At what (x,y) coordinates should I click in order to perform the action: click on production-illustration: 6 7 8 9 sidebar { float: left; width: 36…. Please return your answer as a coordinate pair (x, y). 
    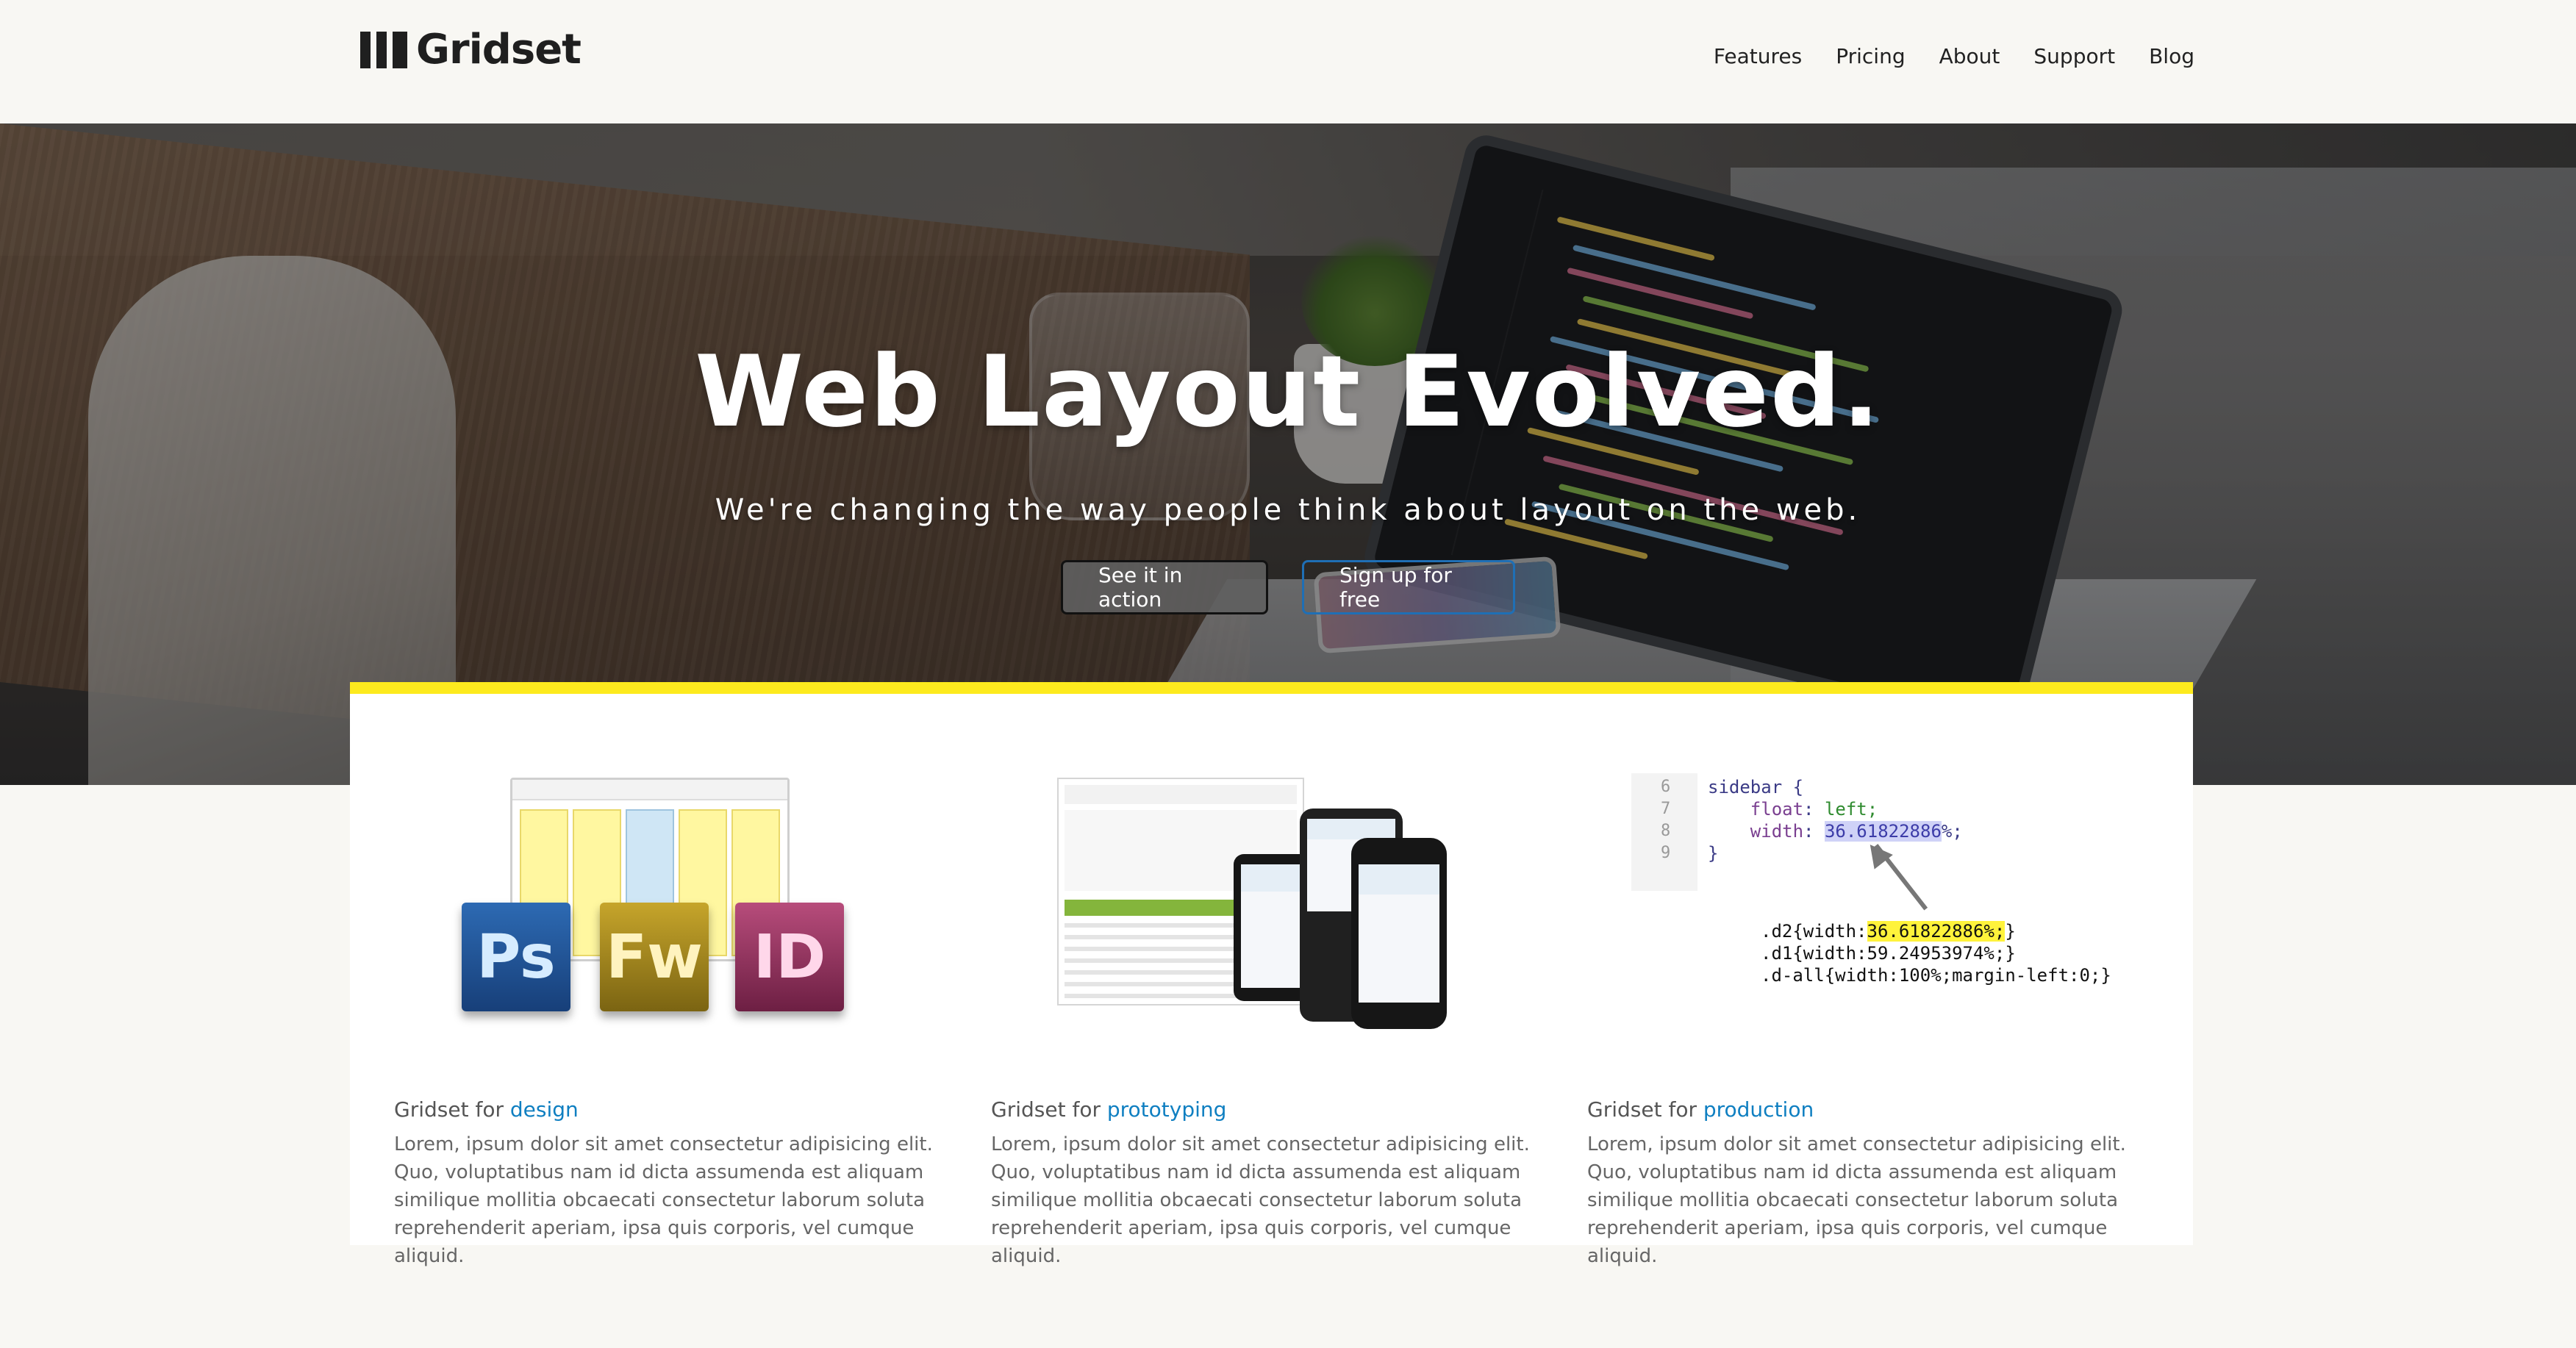
    Looking at the image, I should click on (1859, 910).